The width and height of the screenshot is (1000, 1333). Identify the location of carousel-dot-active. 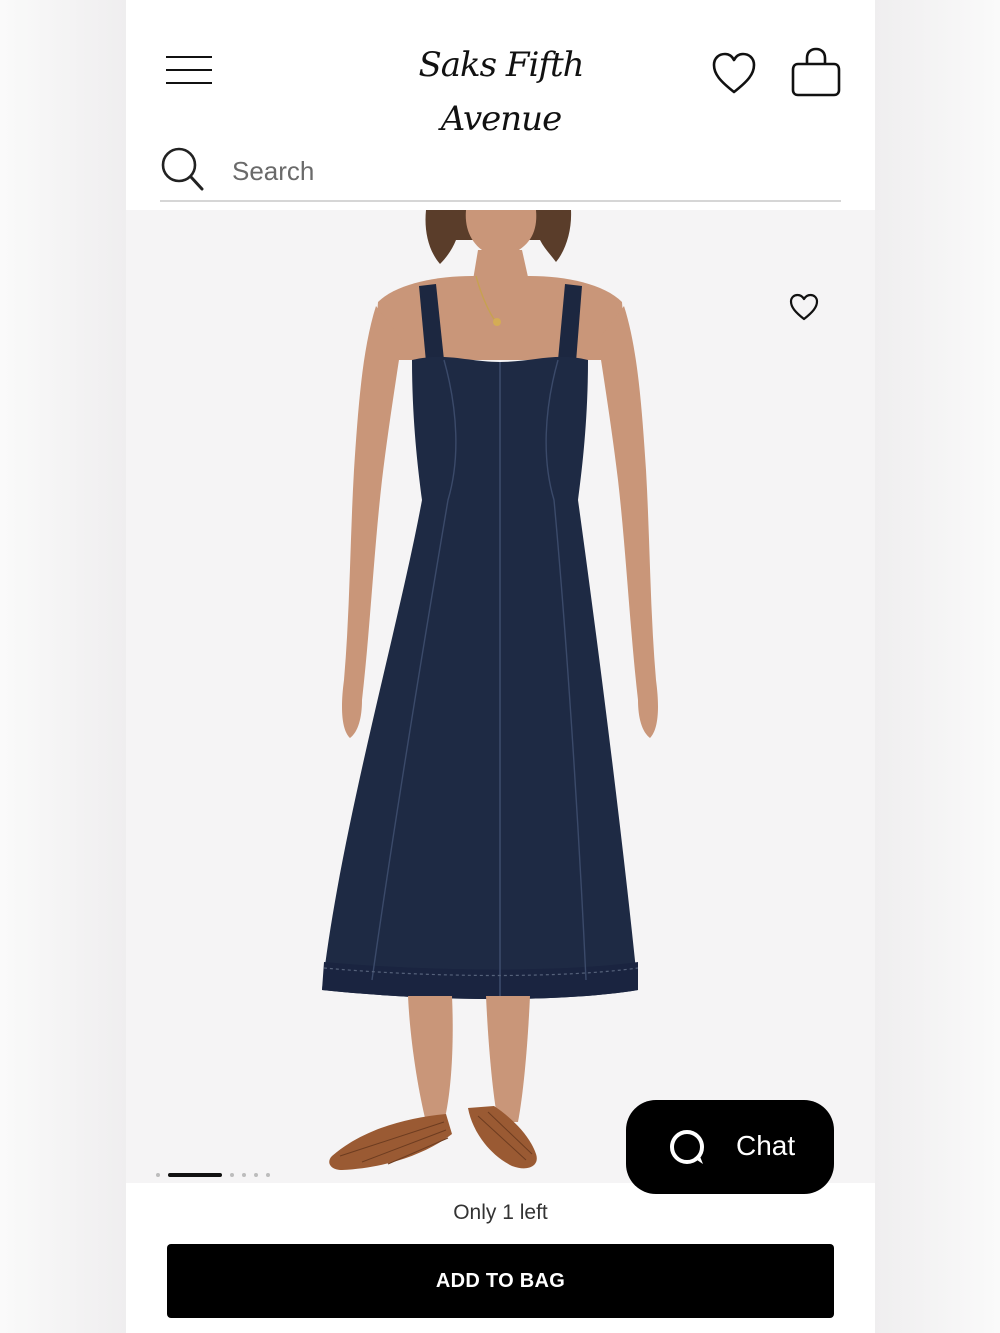
(195, 1175).